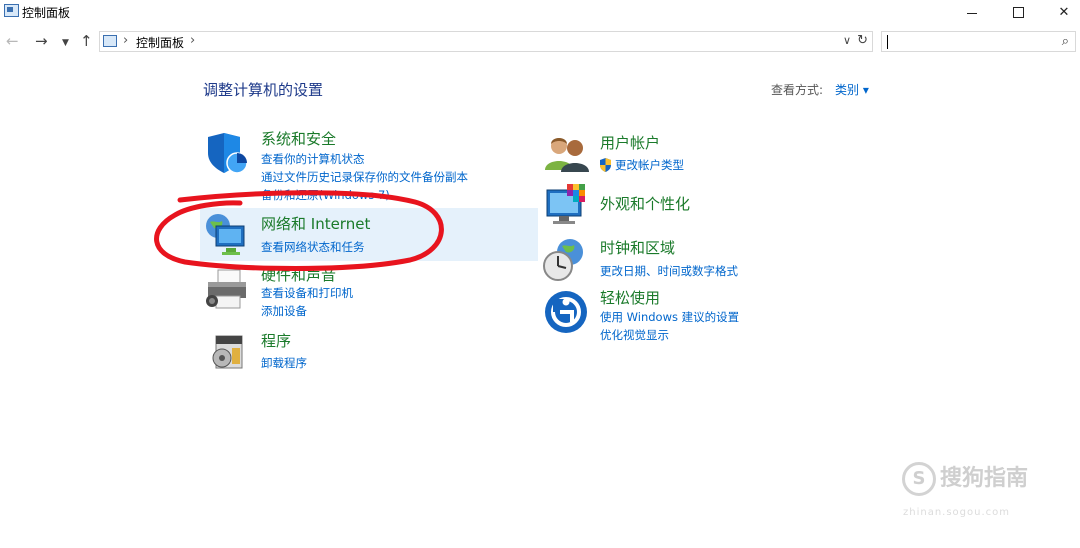  What do you see at coordinates (284, 363) in the screenshot?
I see `link-uninstall-program: 卸载程序` at bounding box center [284, 363].